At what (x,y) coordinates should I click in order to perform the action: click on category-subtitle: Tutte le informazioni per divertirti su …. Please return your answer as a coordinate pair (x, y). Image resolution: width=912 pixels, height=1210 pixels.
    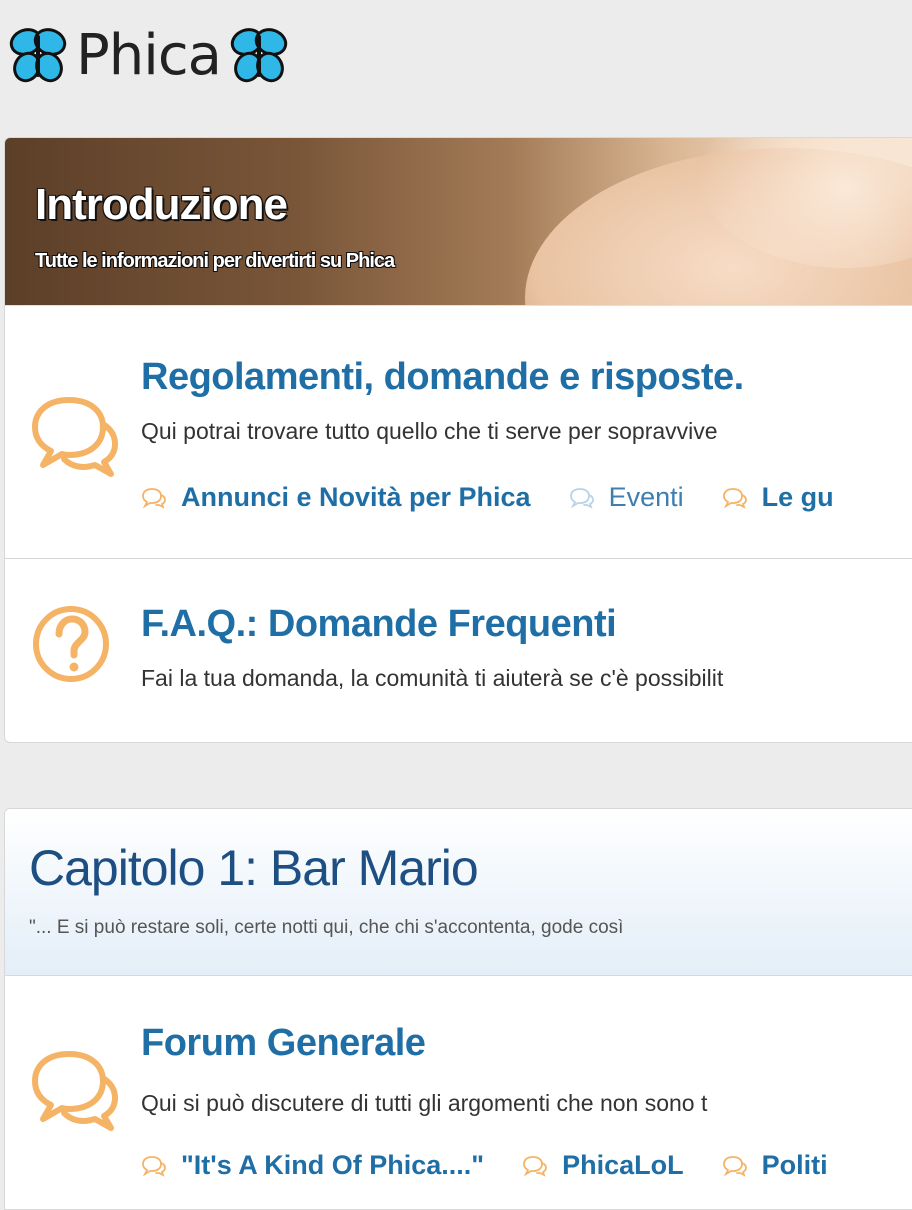
    Looking at the image, I should click on (215, 261).